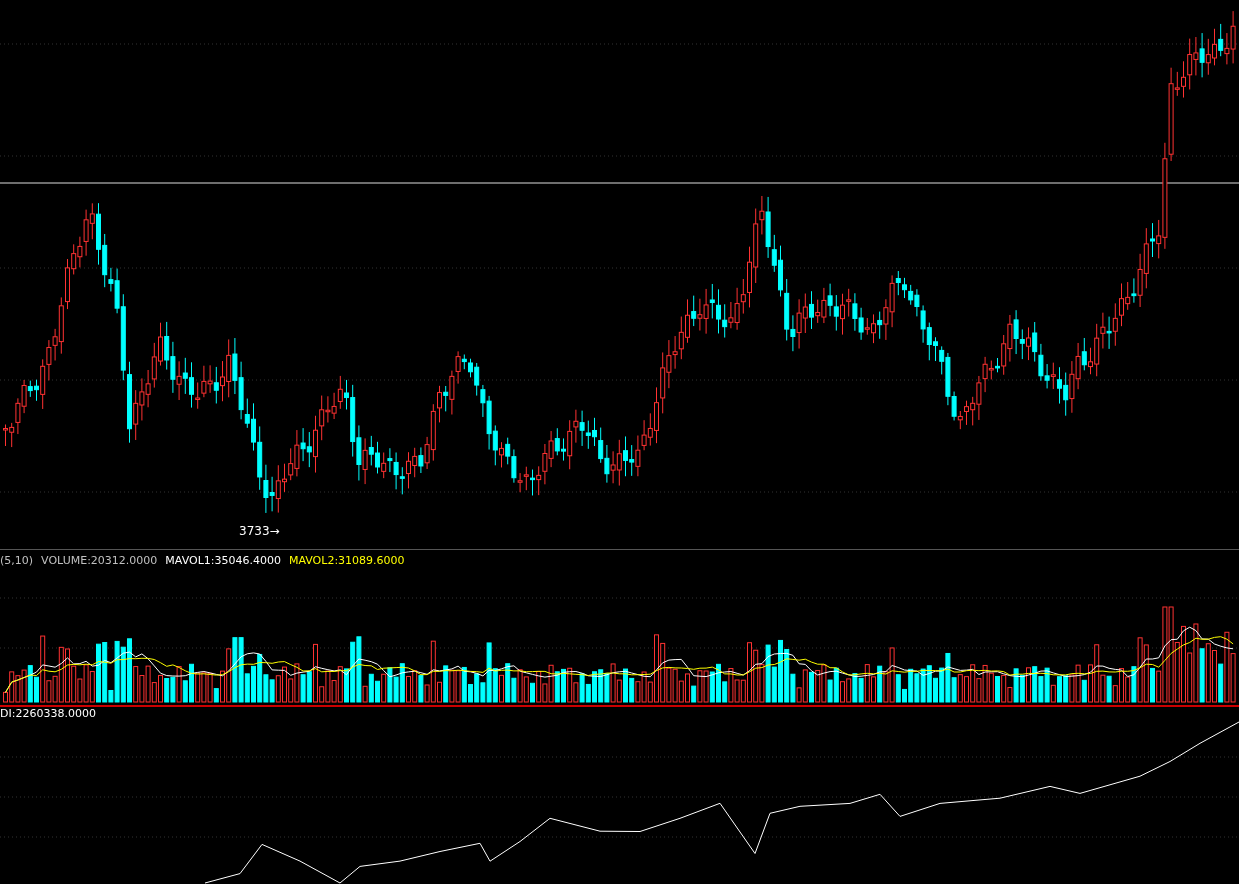 This screenshot has height=884, width=1239. I want to click on open-interest-value: DI:2260338.0000, so click(48, 713).